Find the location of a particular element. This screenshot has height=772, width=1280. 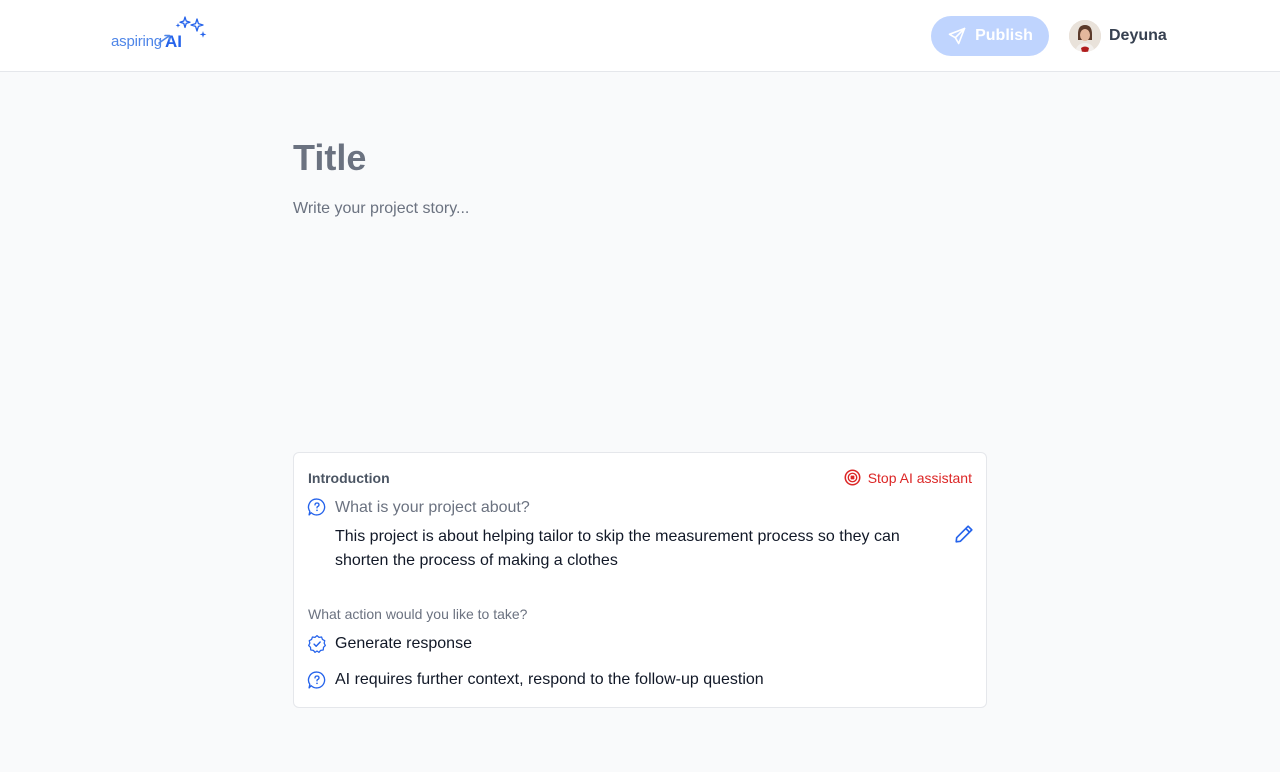

logo: aspiring AI is located at coordinates (159, 35).